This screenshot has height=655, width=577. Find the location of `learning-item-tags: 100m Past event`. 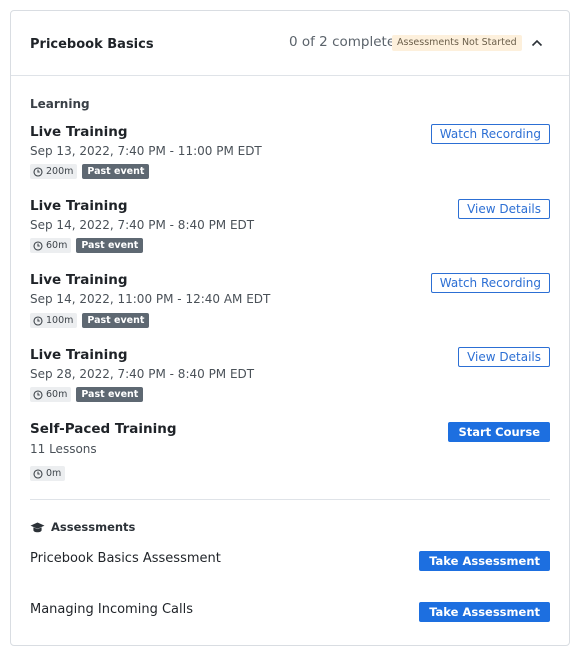

learning-item-tags: 100m Past event is located at coordinates (90, 320).